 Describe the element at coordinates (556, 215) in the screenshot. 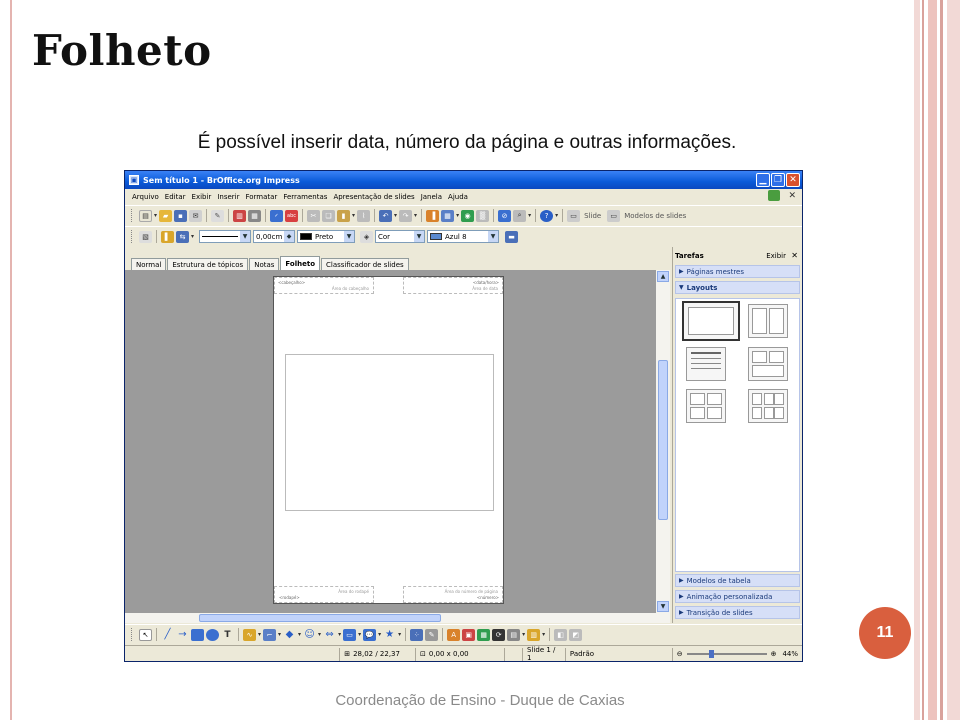

I see `toolbar-options-icon: ▾` at that location.